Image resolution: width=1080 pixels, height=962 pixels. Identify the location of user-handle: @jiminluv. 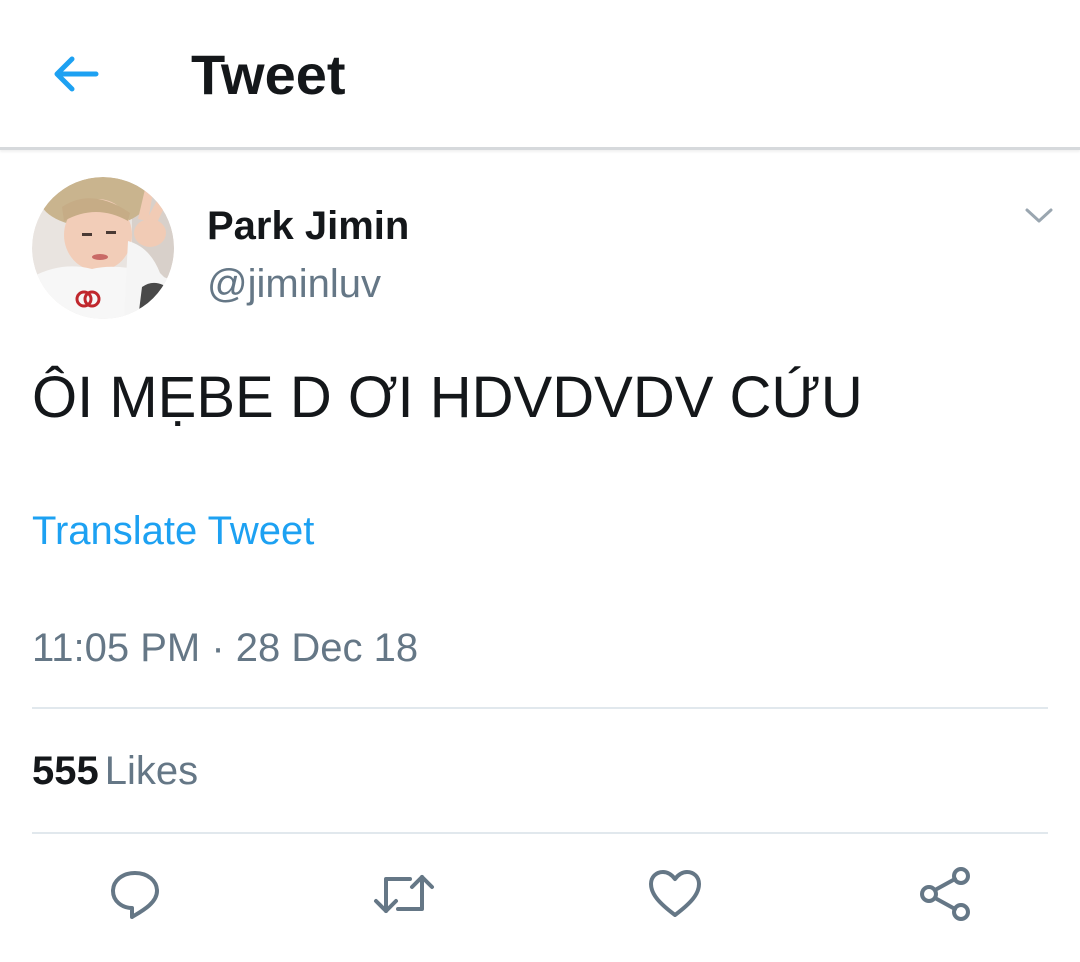
(294, 284).